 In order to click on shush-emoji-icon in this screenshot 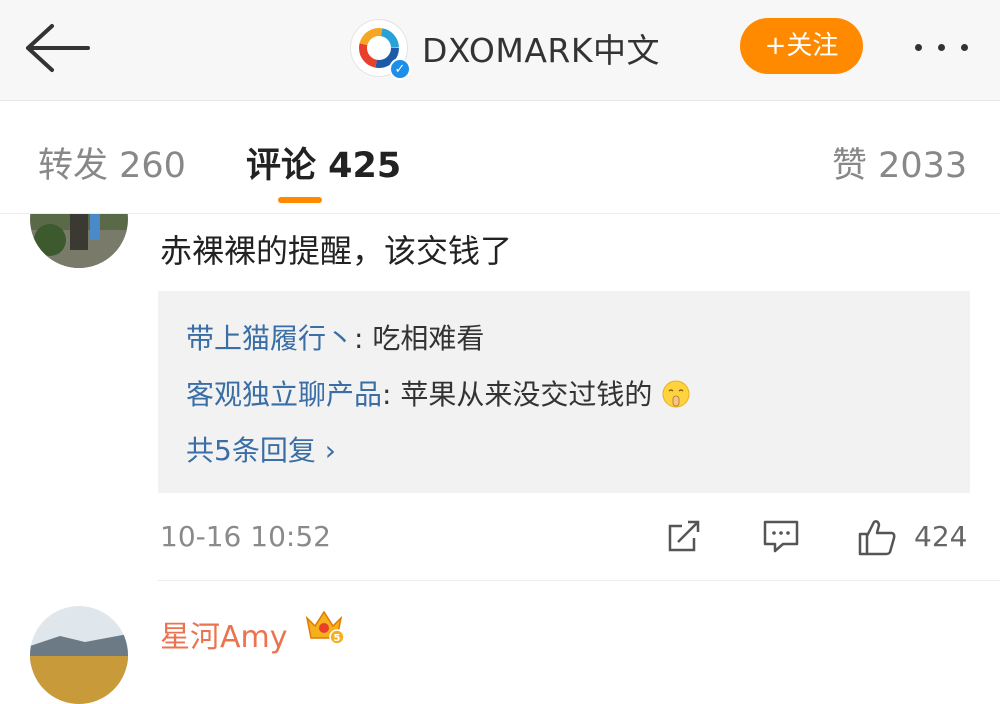, I will do `click(676, 394)`.